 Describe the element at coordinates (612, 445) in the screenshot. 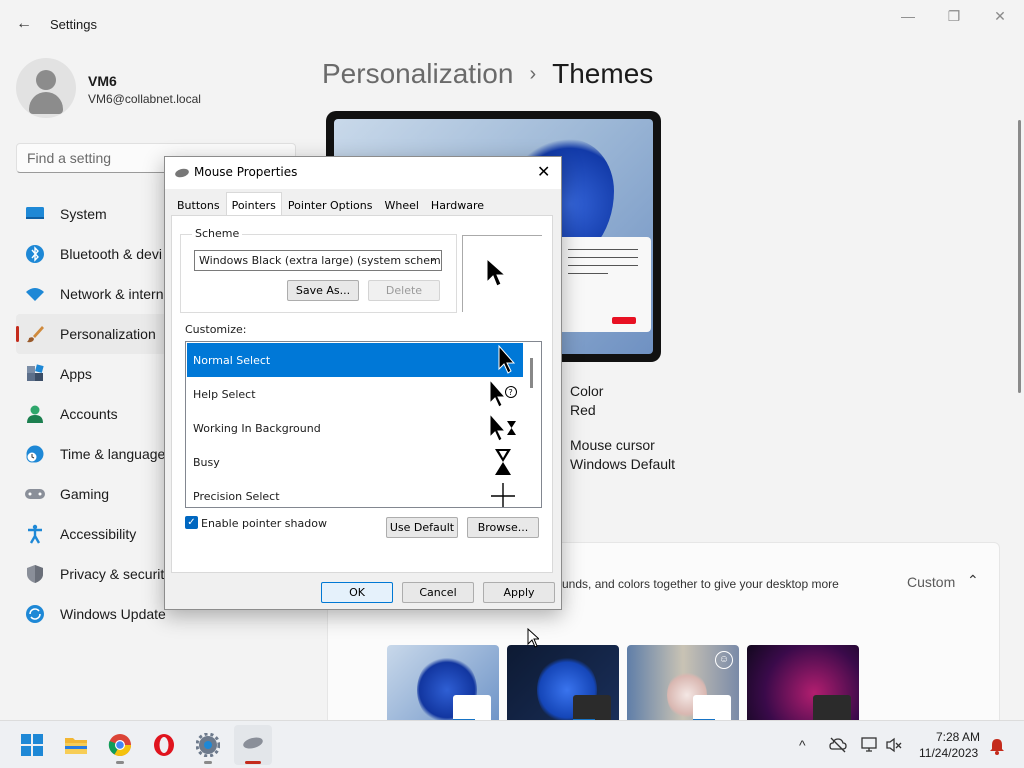

I see `cursor-label: Mouse cursor` at that location.